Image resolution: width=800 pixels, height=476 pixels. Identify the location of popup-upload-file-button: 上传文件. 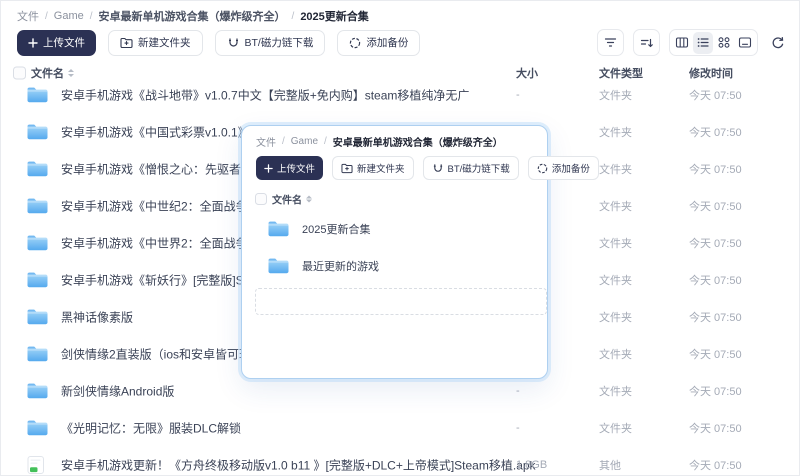
(290, 168).